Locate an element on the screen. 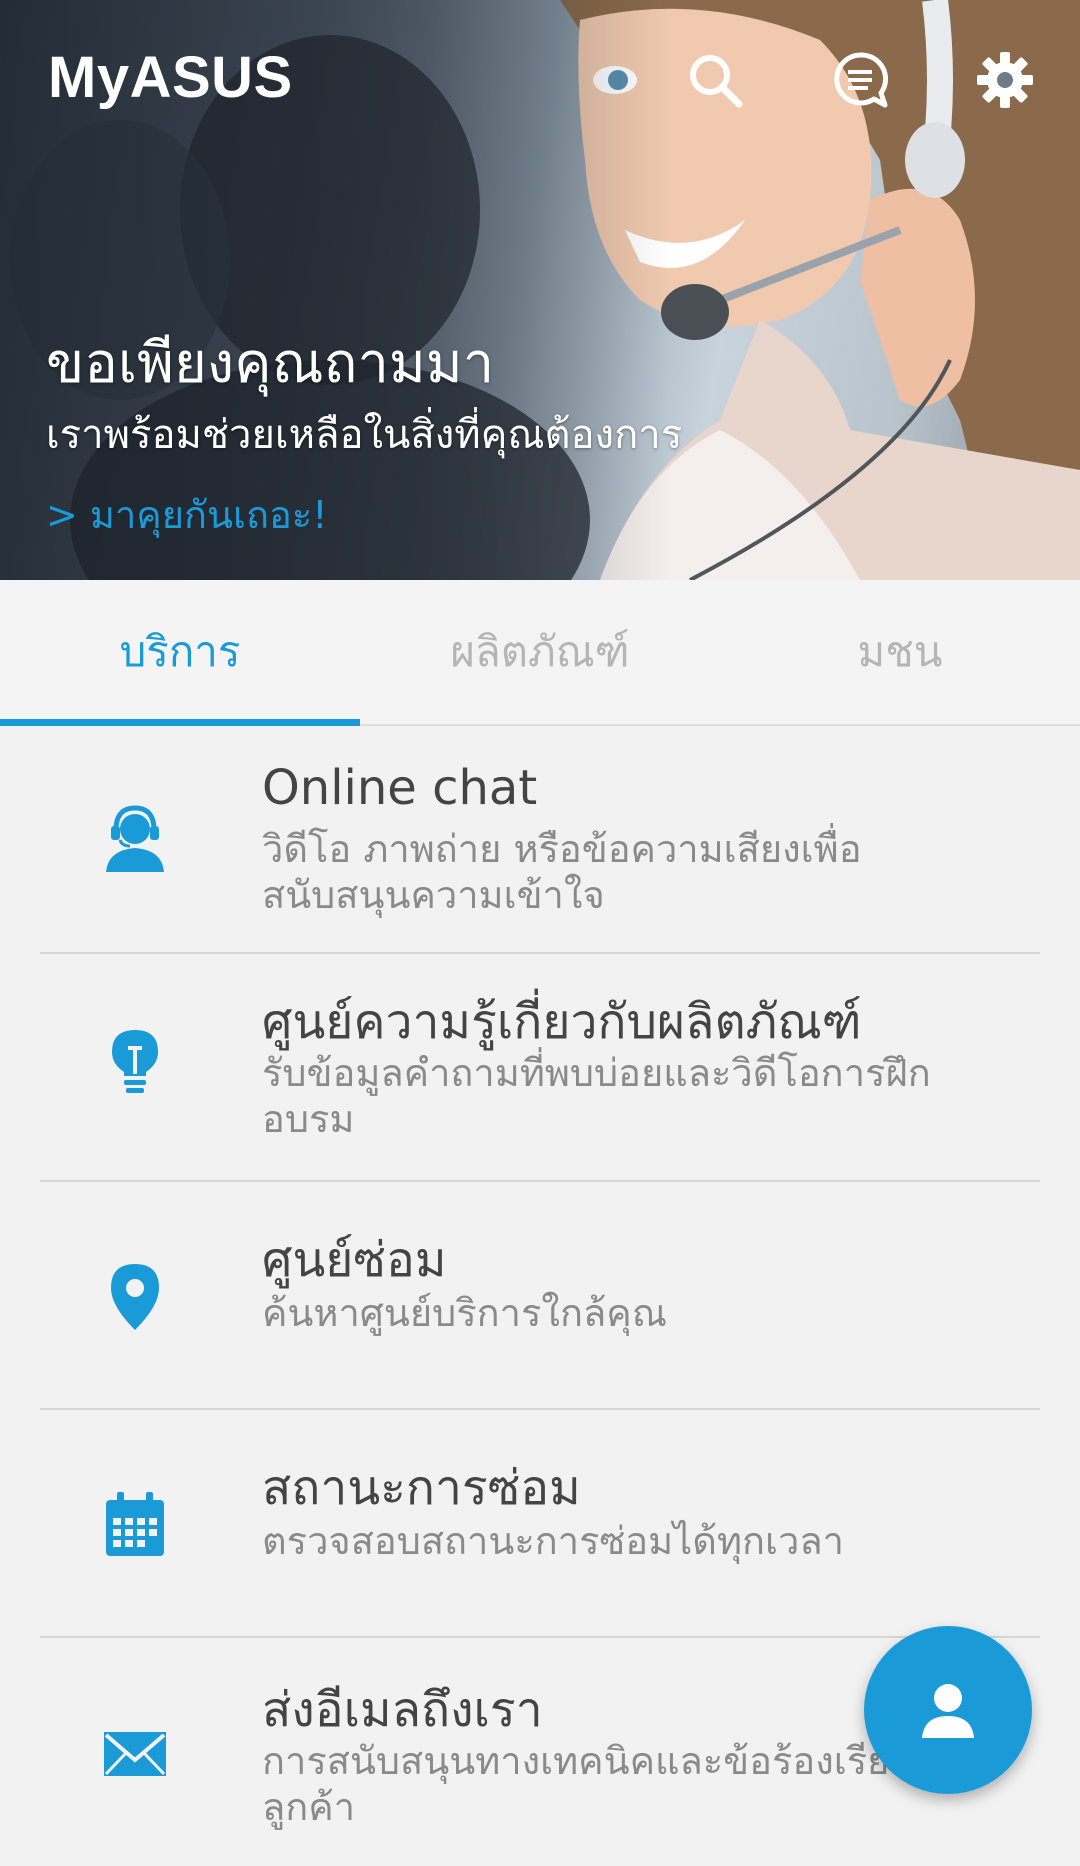 The width and height of the screenshot is (1080, 1866). lightbulb-icon is located at coordinates (135, 1063).